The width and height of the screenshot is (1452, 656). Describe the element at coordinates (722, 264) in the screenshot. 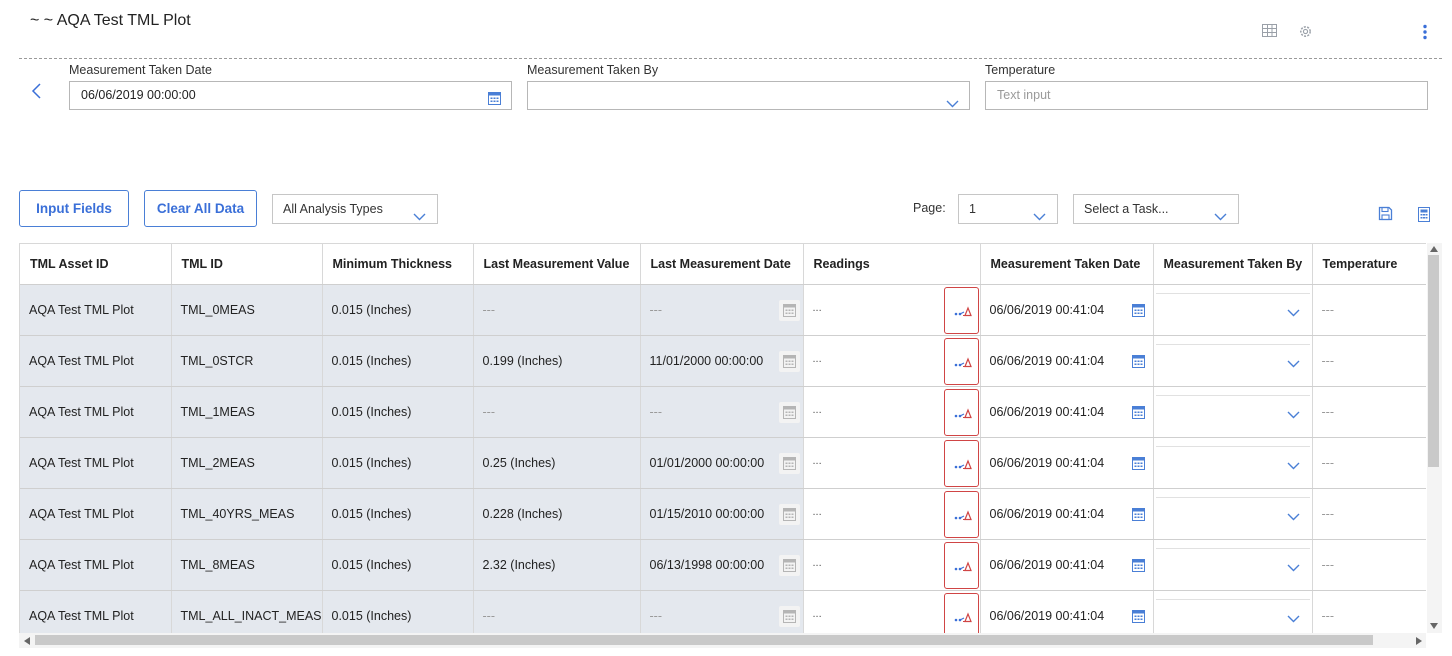

I see `column-header: Last Measurement Date` at that location.